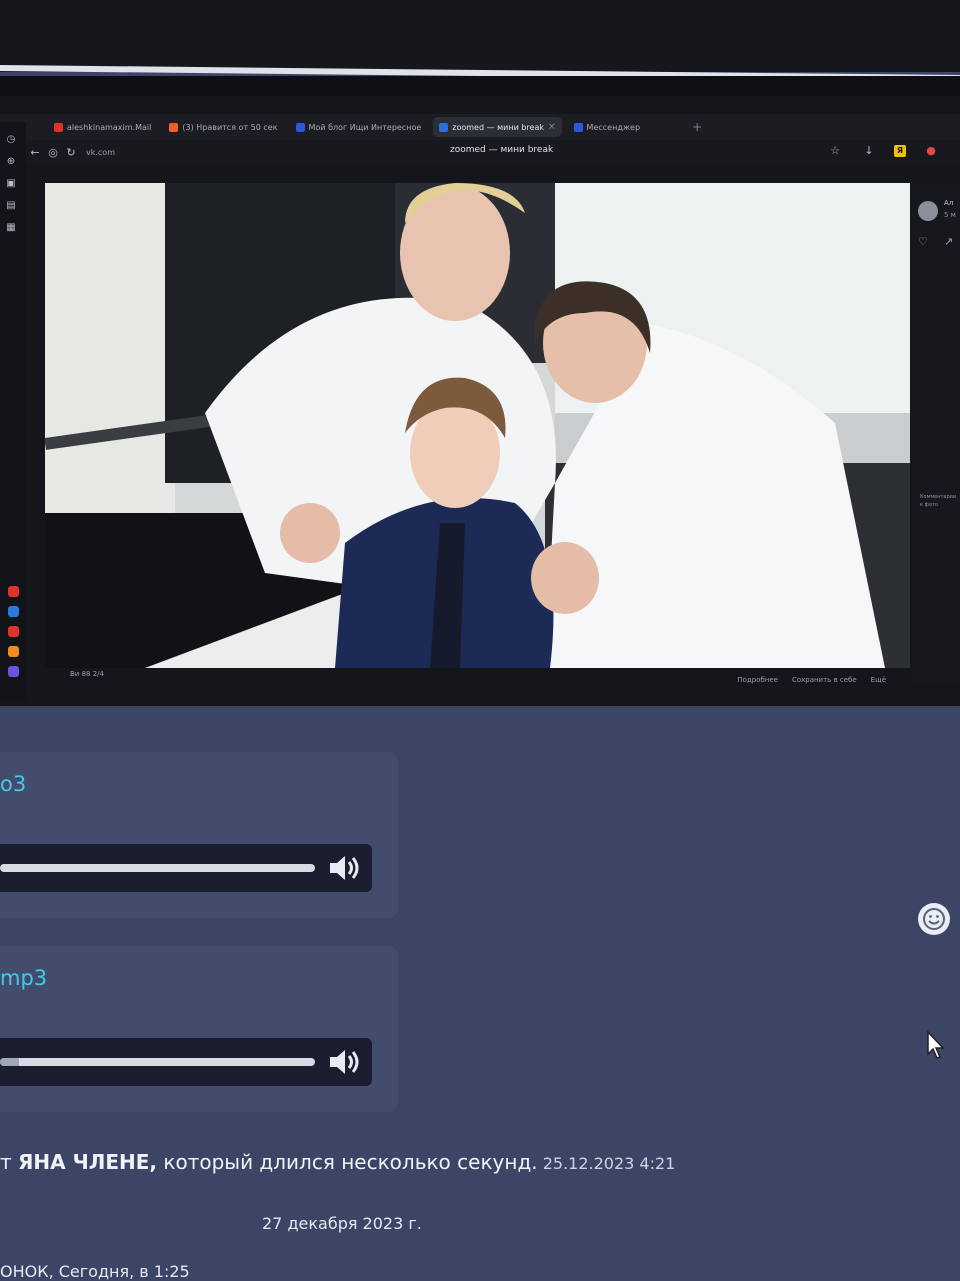 The width and height of the screenshot is (960, 1281). Describe the element at coordinates (928, 211) in the screenshot. I see `avatar` at that location.